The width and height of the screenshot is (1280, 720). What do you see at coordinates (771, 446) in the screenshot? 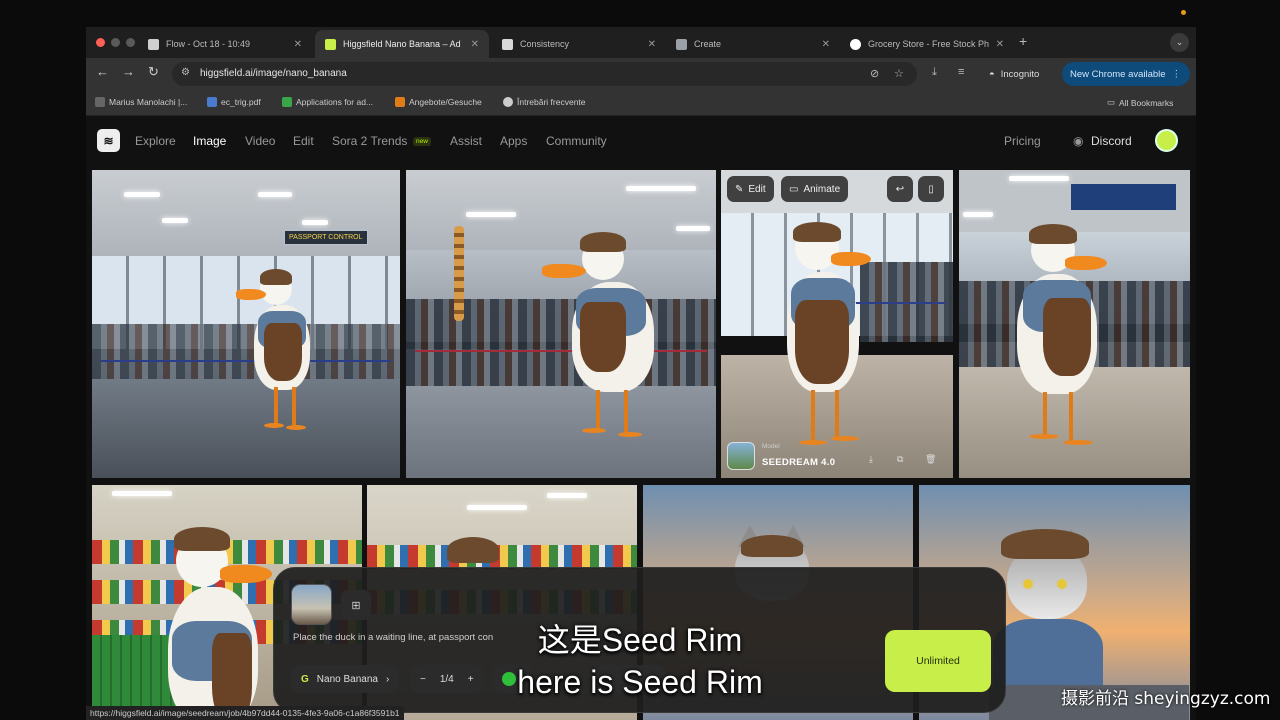
I see `model-caption: Model` at bounding box center [771, 446].